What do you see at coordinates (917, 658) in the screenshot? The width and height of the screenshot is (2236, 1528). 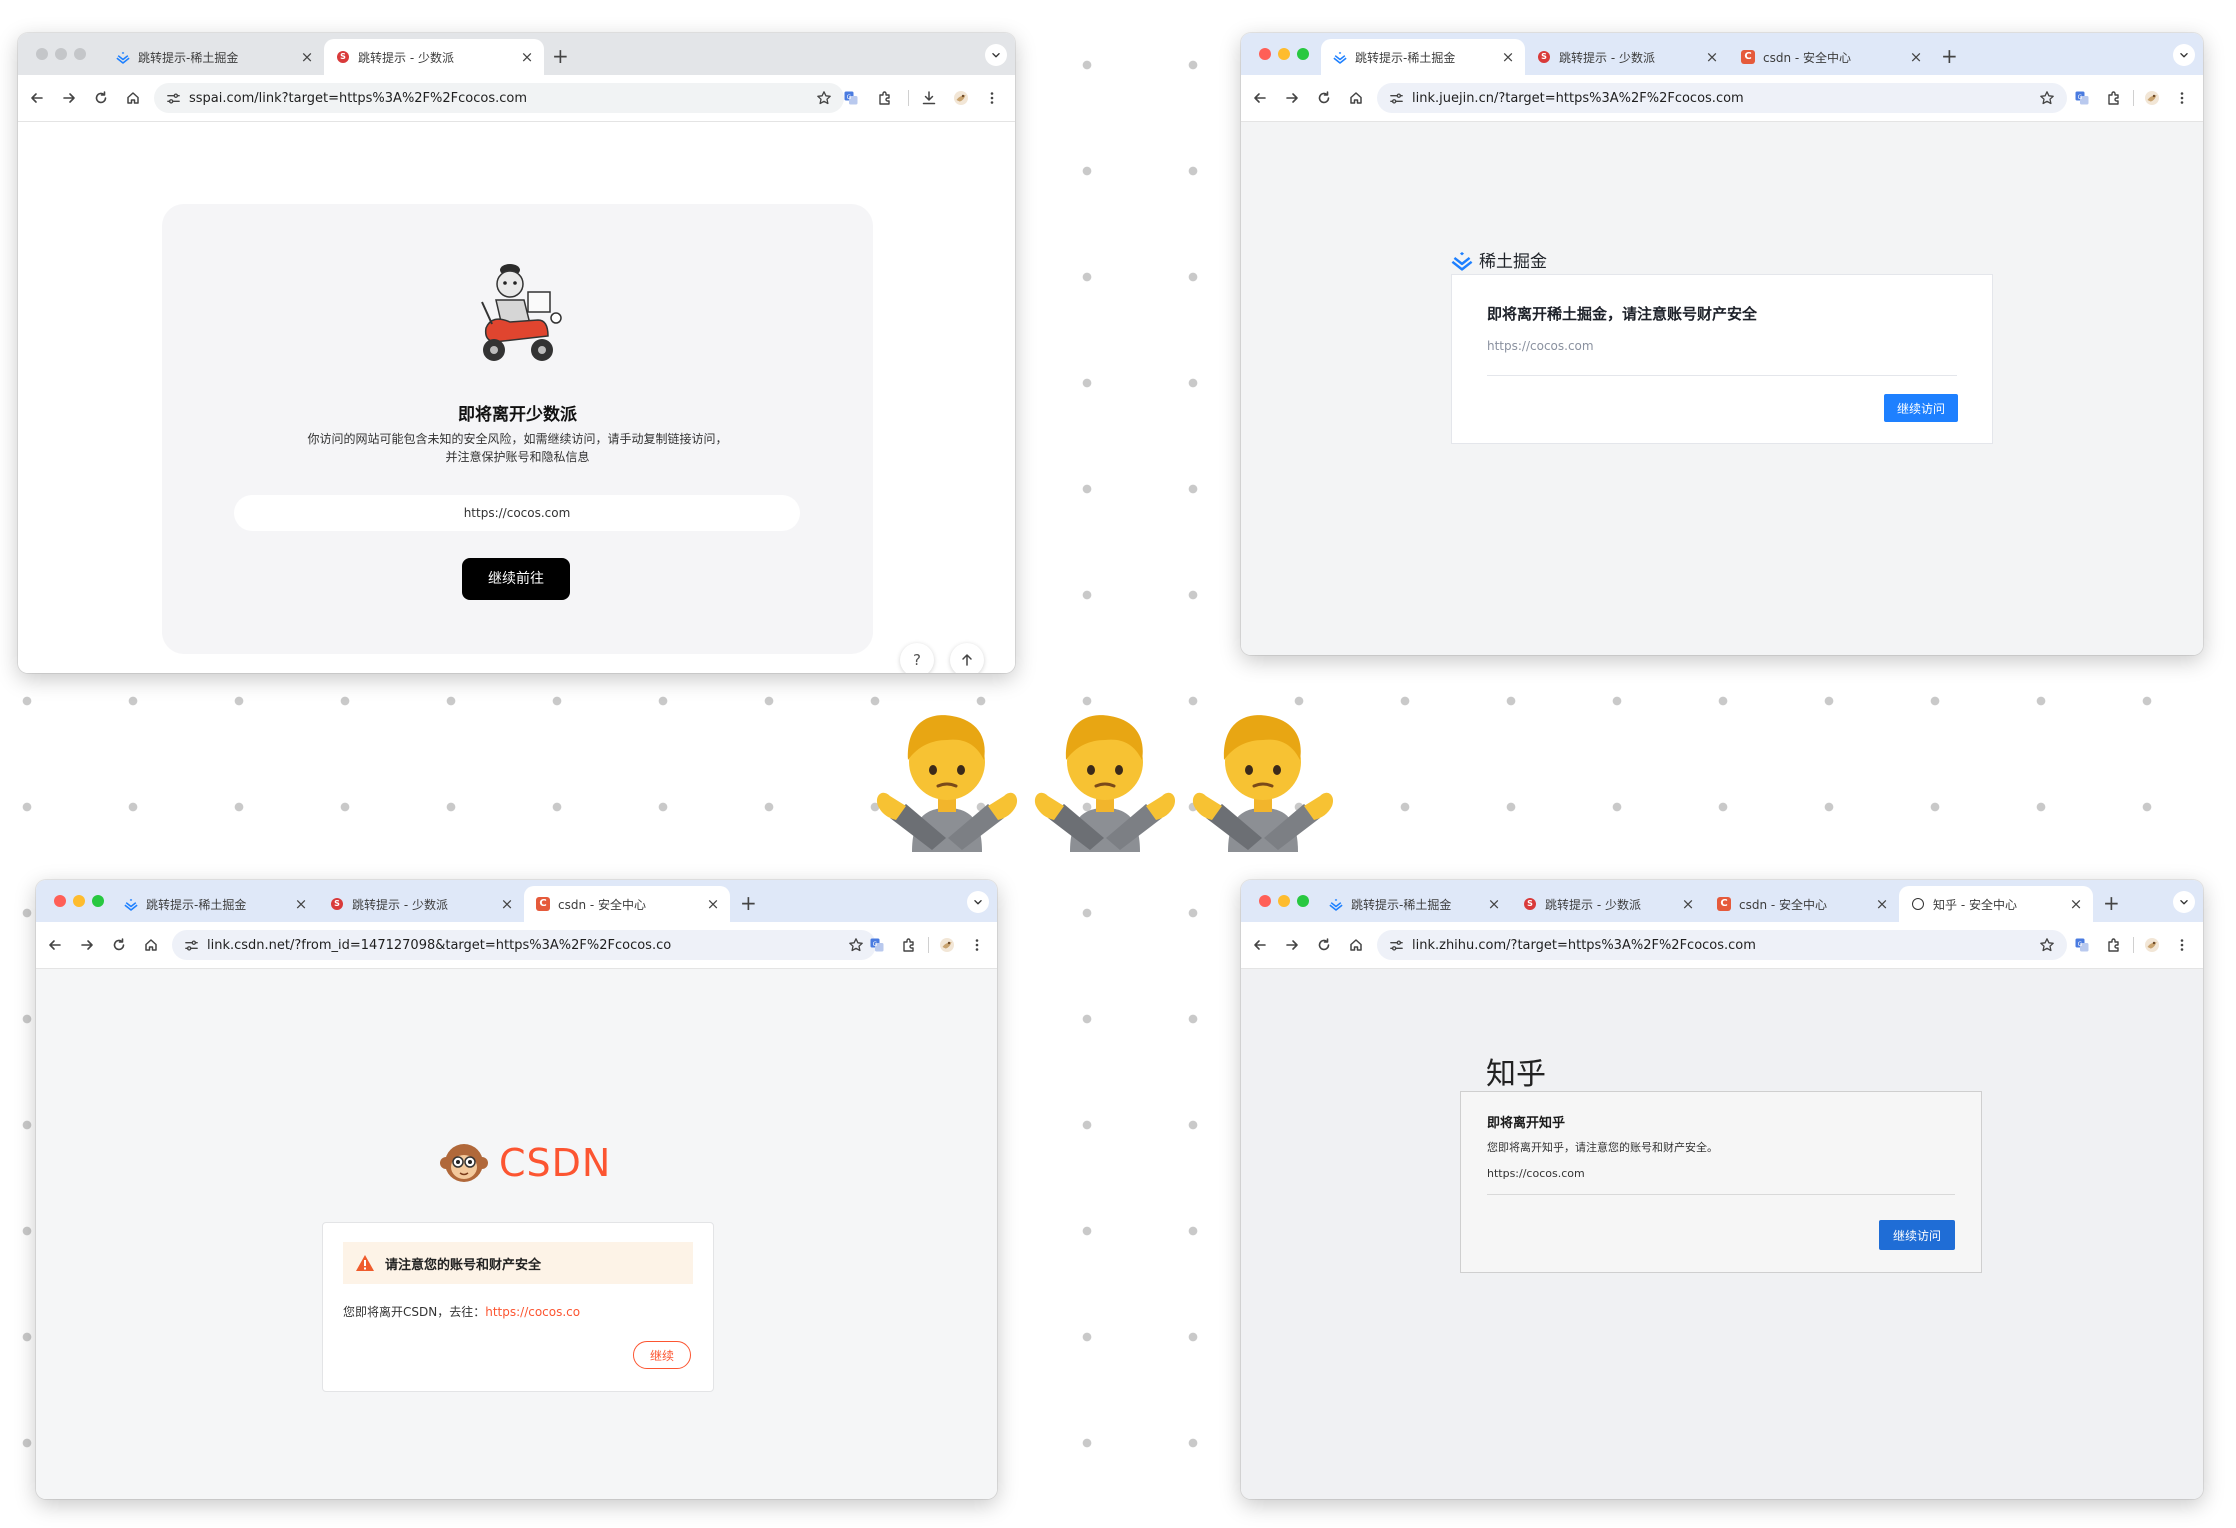 I see `help-button: ?` at bounding box center [917, 658].